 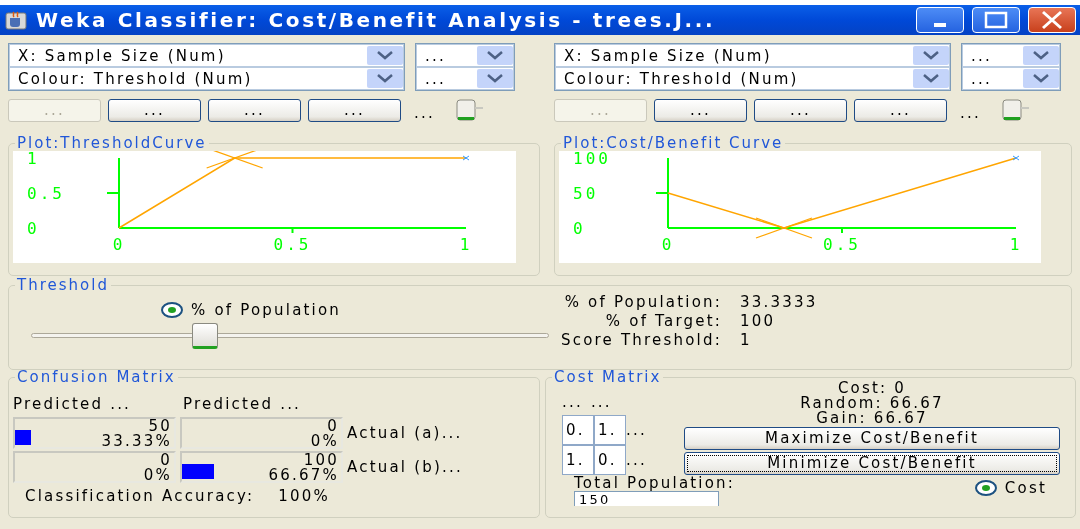 What do you see at coordinates (778, 302) in the screenshot?
I see `stat-value: 33.3333` at bounding box center [778, 302].